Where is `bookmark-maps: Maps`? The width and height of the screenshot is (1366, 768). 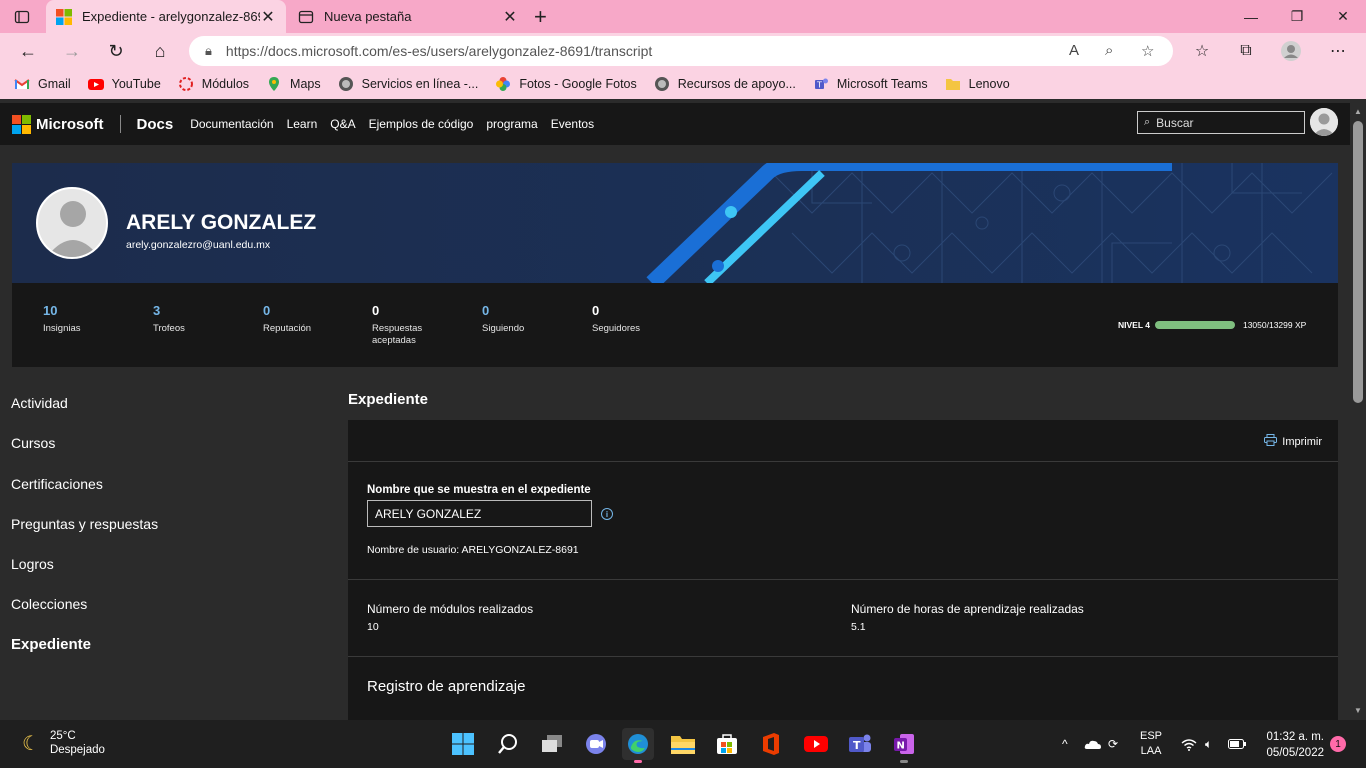
bookmark-maps: Maps is located at coordinates (293, 84).